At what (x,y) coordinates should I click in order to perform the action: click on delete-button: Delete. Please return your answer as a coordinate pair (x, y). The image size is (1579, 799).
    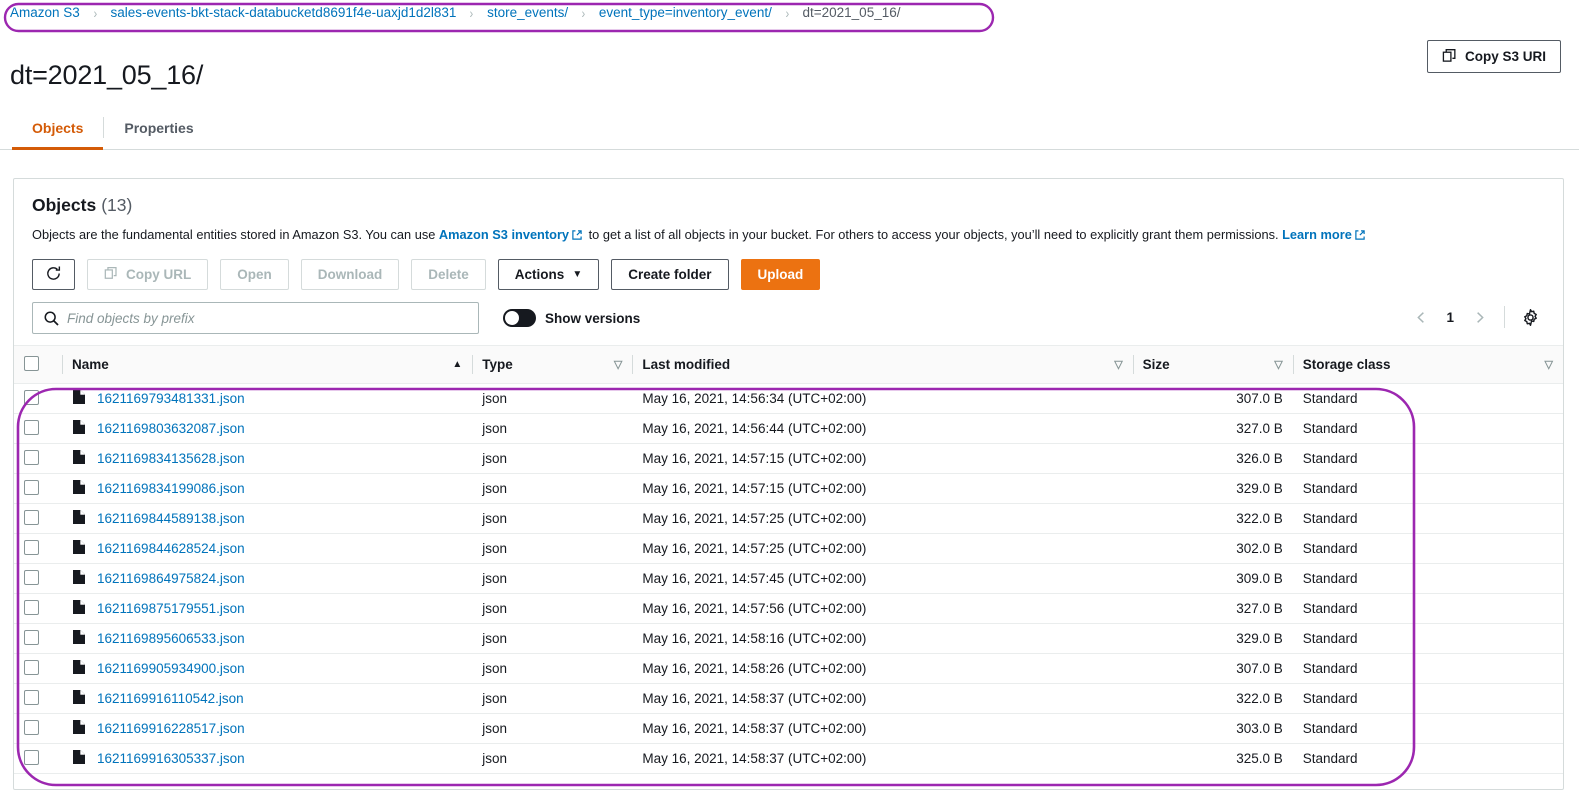
    Looking at the image, I should click on (448, 274).